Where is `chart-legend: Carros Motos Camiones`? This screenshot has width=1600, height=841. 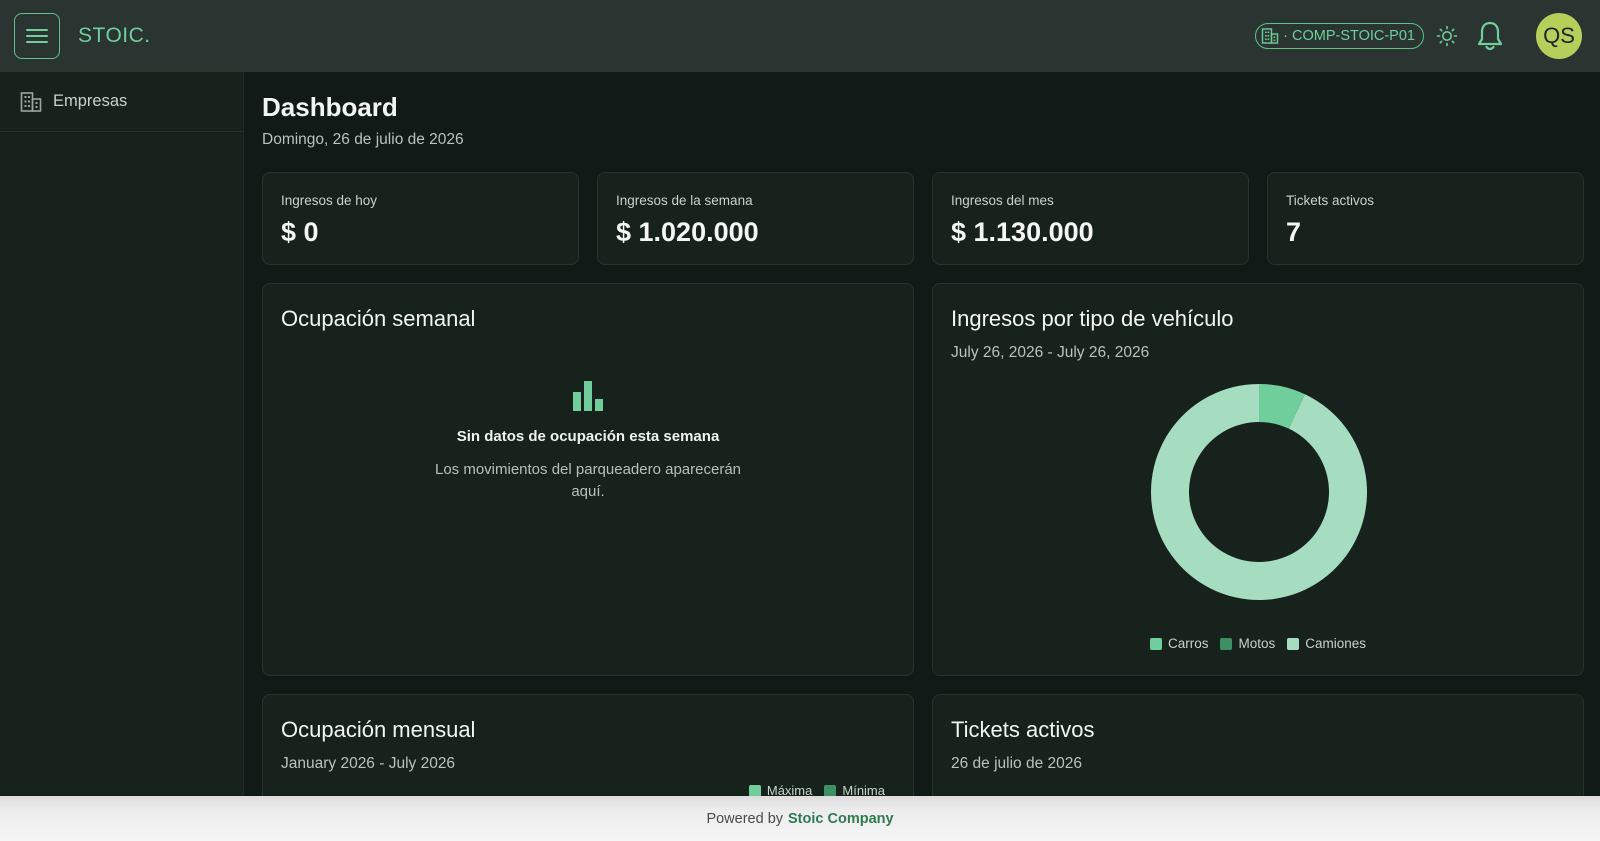 chart-legend: Carros Motos Camiones is located at coordinates (1258, 643).